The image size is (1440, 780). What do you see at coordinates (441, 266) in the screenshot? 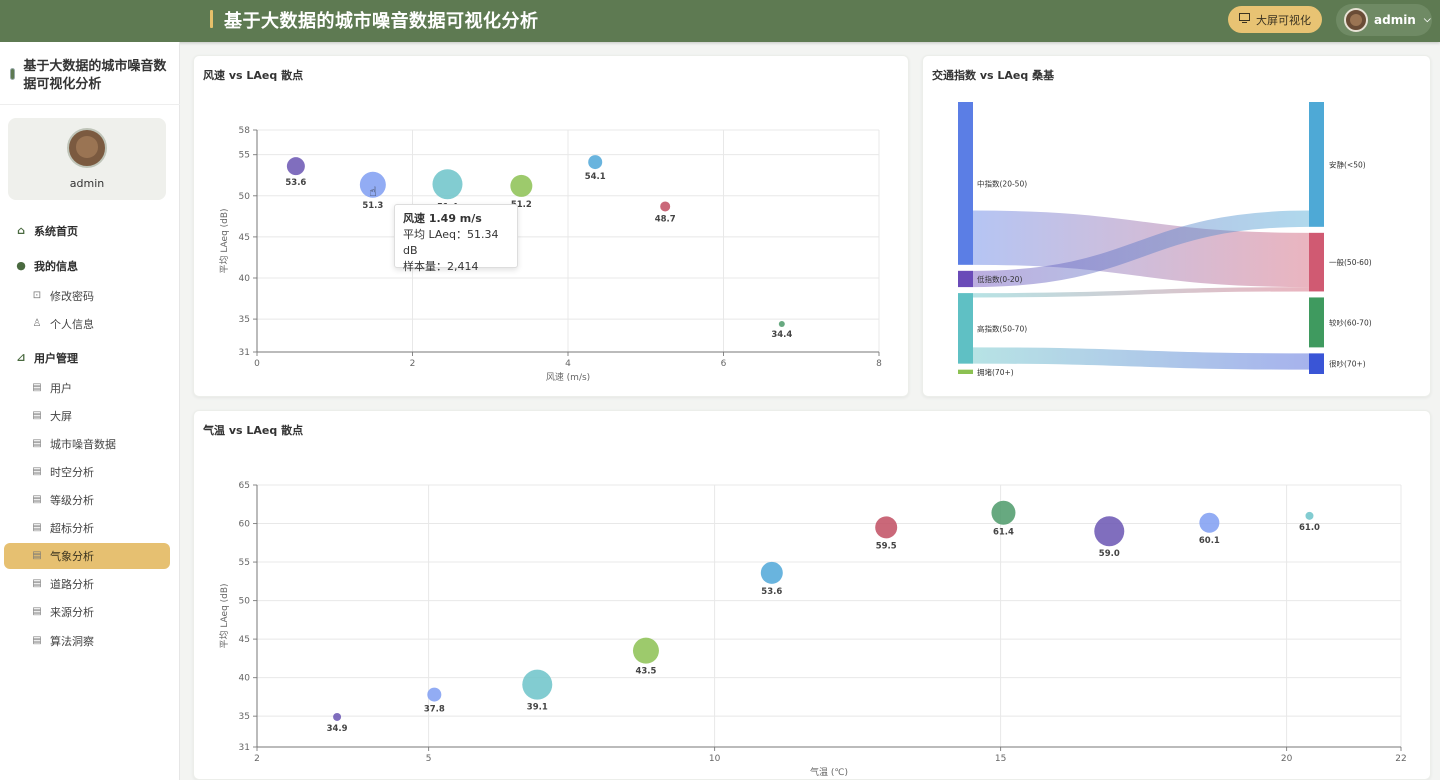
I see `tooltip-line: 样本量：2,414` at bounding box center [441, 266].